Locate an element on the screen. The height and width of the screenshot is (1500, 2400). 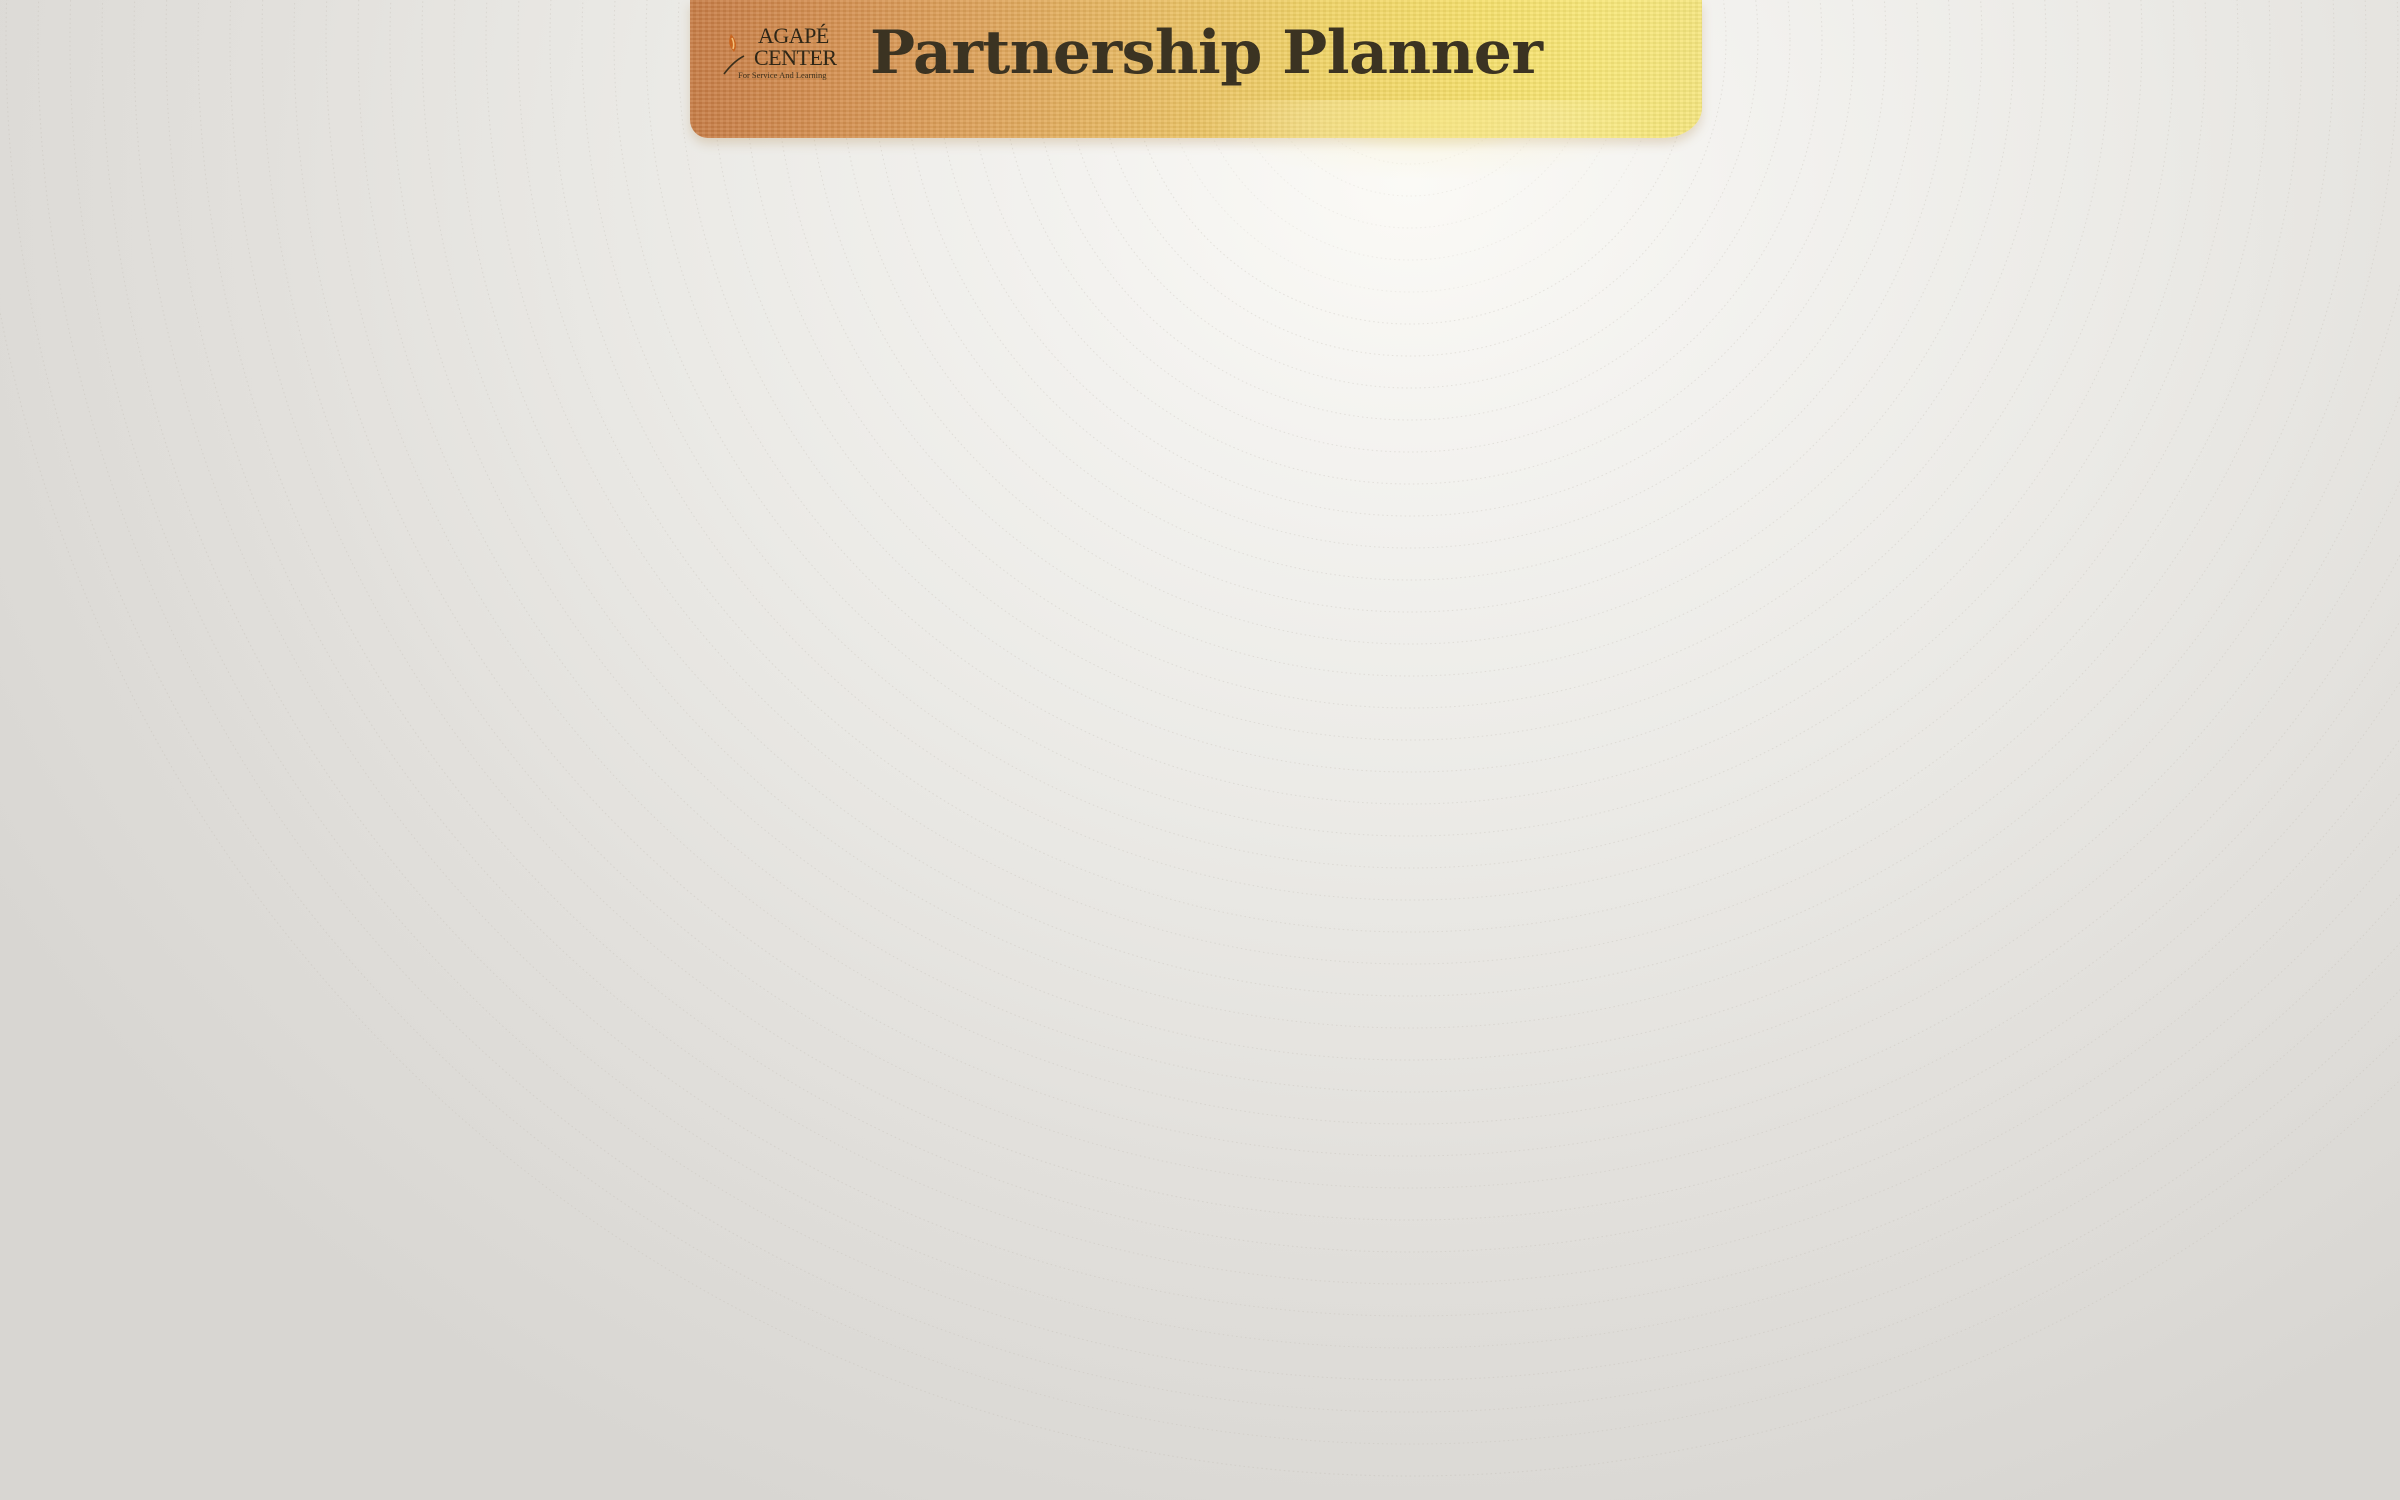
page-title: Partnership Planner is located at coordinates (1206, 53).